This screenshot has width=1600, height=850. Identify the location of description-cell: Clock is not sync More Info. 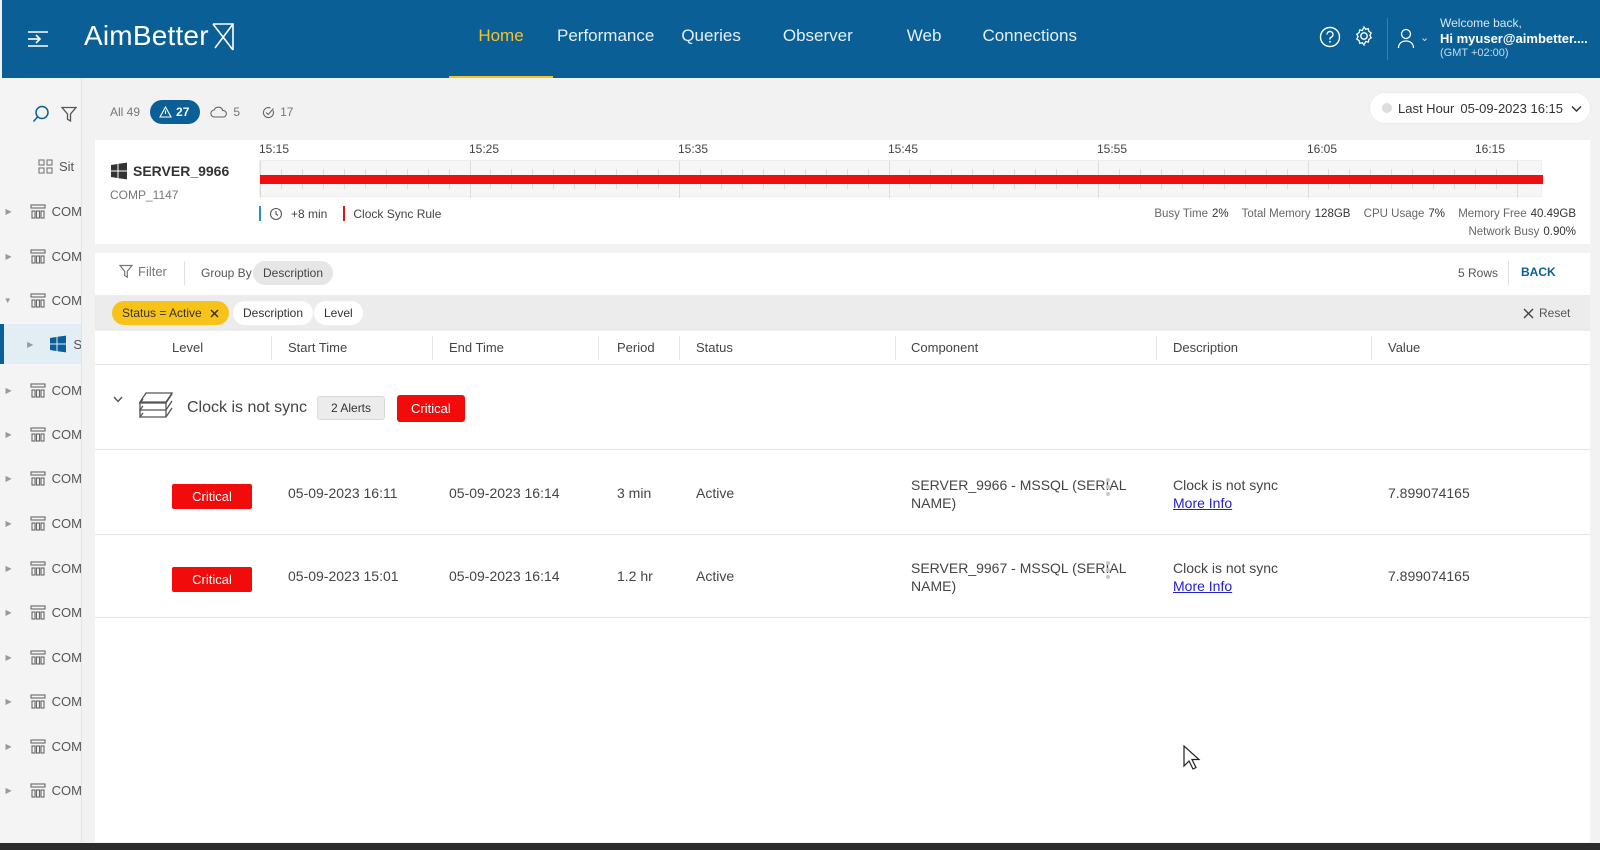
(1225, 577).